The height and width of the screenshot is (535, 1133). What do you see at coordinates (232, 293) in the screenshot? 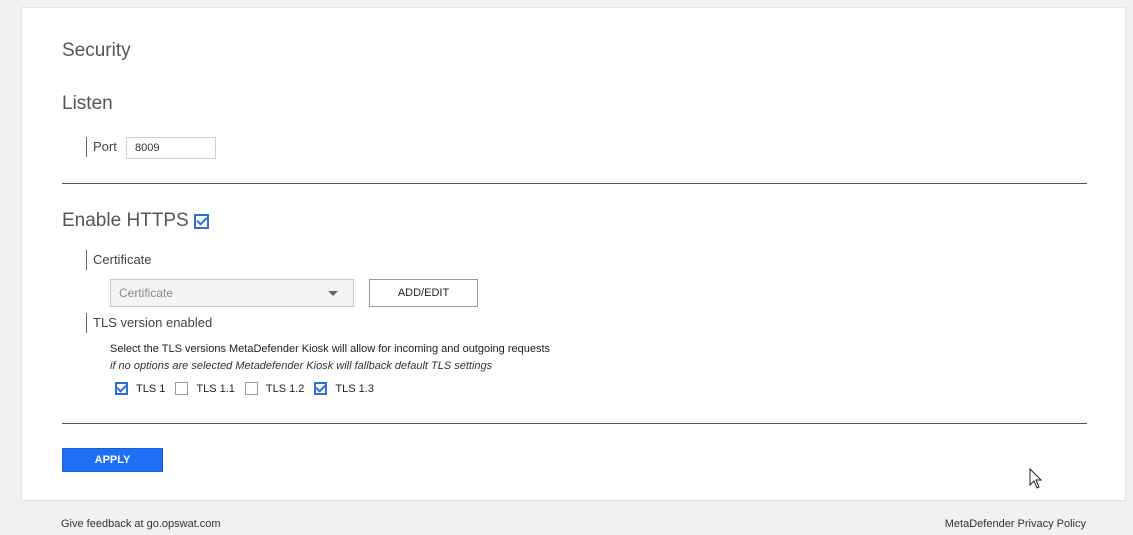
I see `certificate-select: Certificate` at bounding box center [232, 293].